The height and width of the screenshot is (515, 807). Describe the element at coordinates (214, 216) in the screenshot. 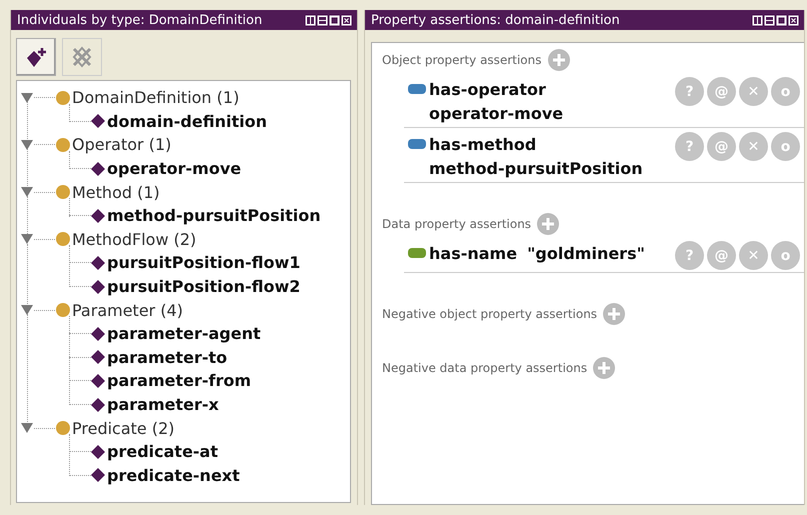

I see `individual-label: method-pursuitPosition` at that location.